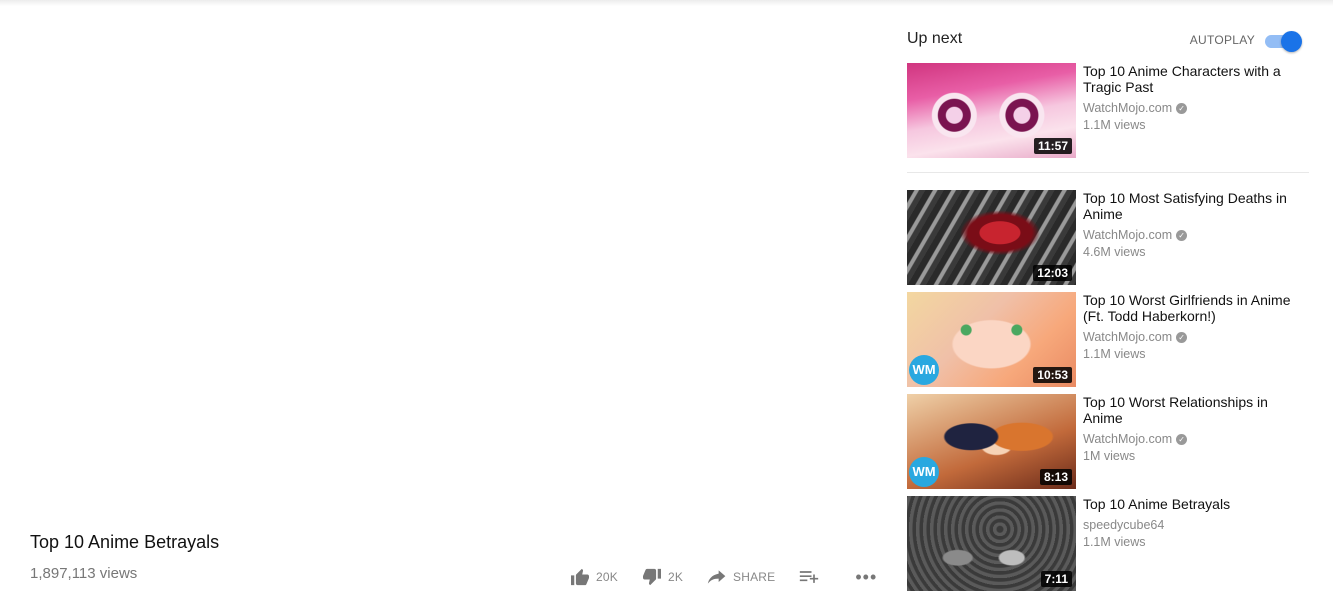 This screenshot has width=1333, height=596. What do you see at coordinates (1055, 477) in the screenshot?
I see `video-duration: 8:13` at bounding box center [1055, 477].